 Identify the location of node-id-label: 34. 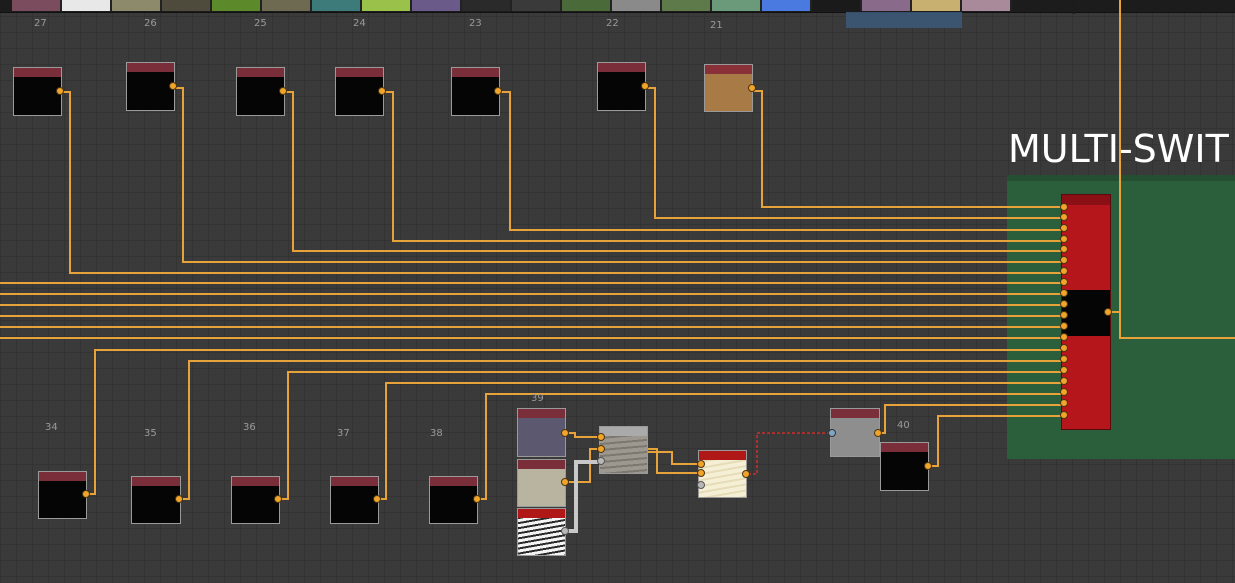
(51, 427).